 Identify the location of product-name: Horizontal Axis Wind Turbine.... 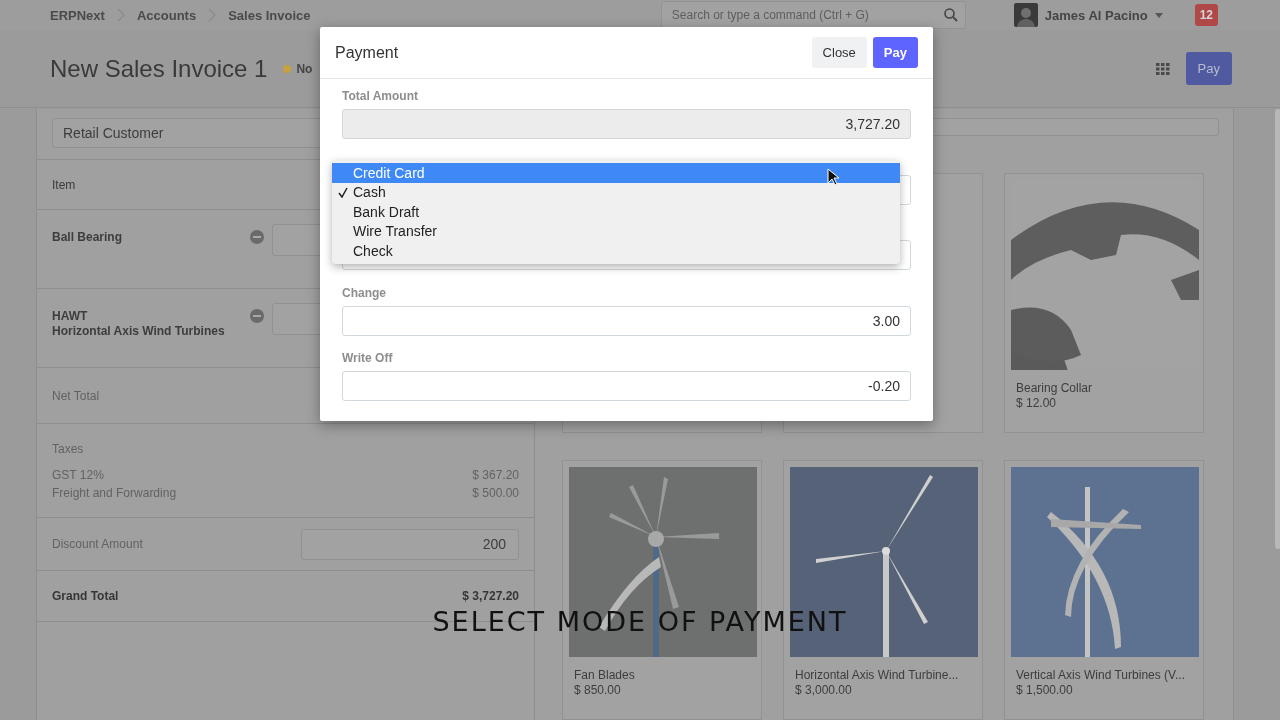
(877, 675).